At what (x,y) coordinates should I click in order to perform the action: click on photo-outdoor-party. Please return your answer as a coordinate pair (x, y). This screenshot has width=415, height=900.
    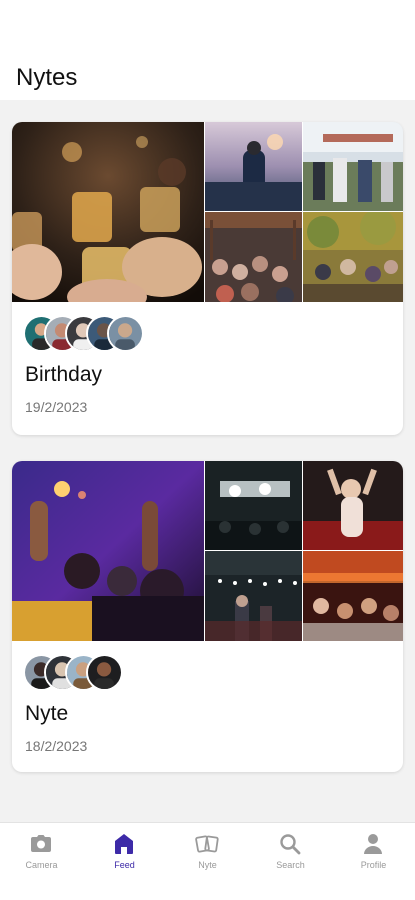
    Looking at the image, I should click on (353, 166).